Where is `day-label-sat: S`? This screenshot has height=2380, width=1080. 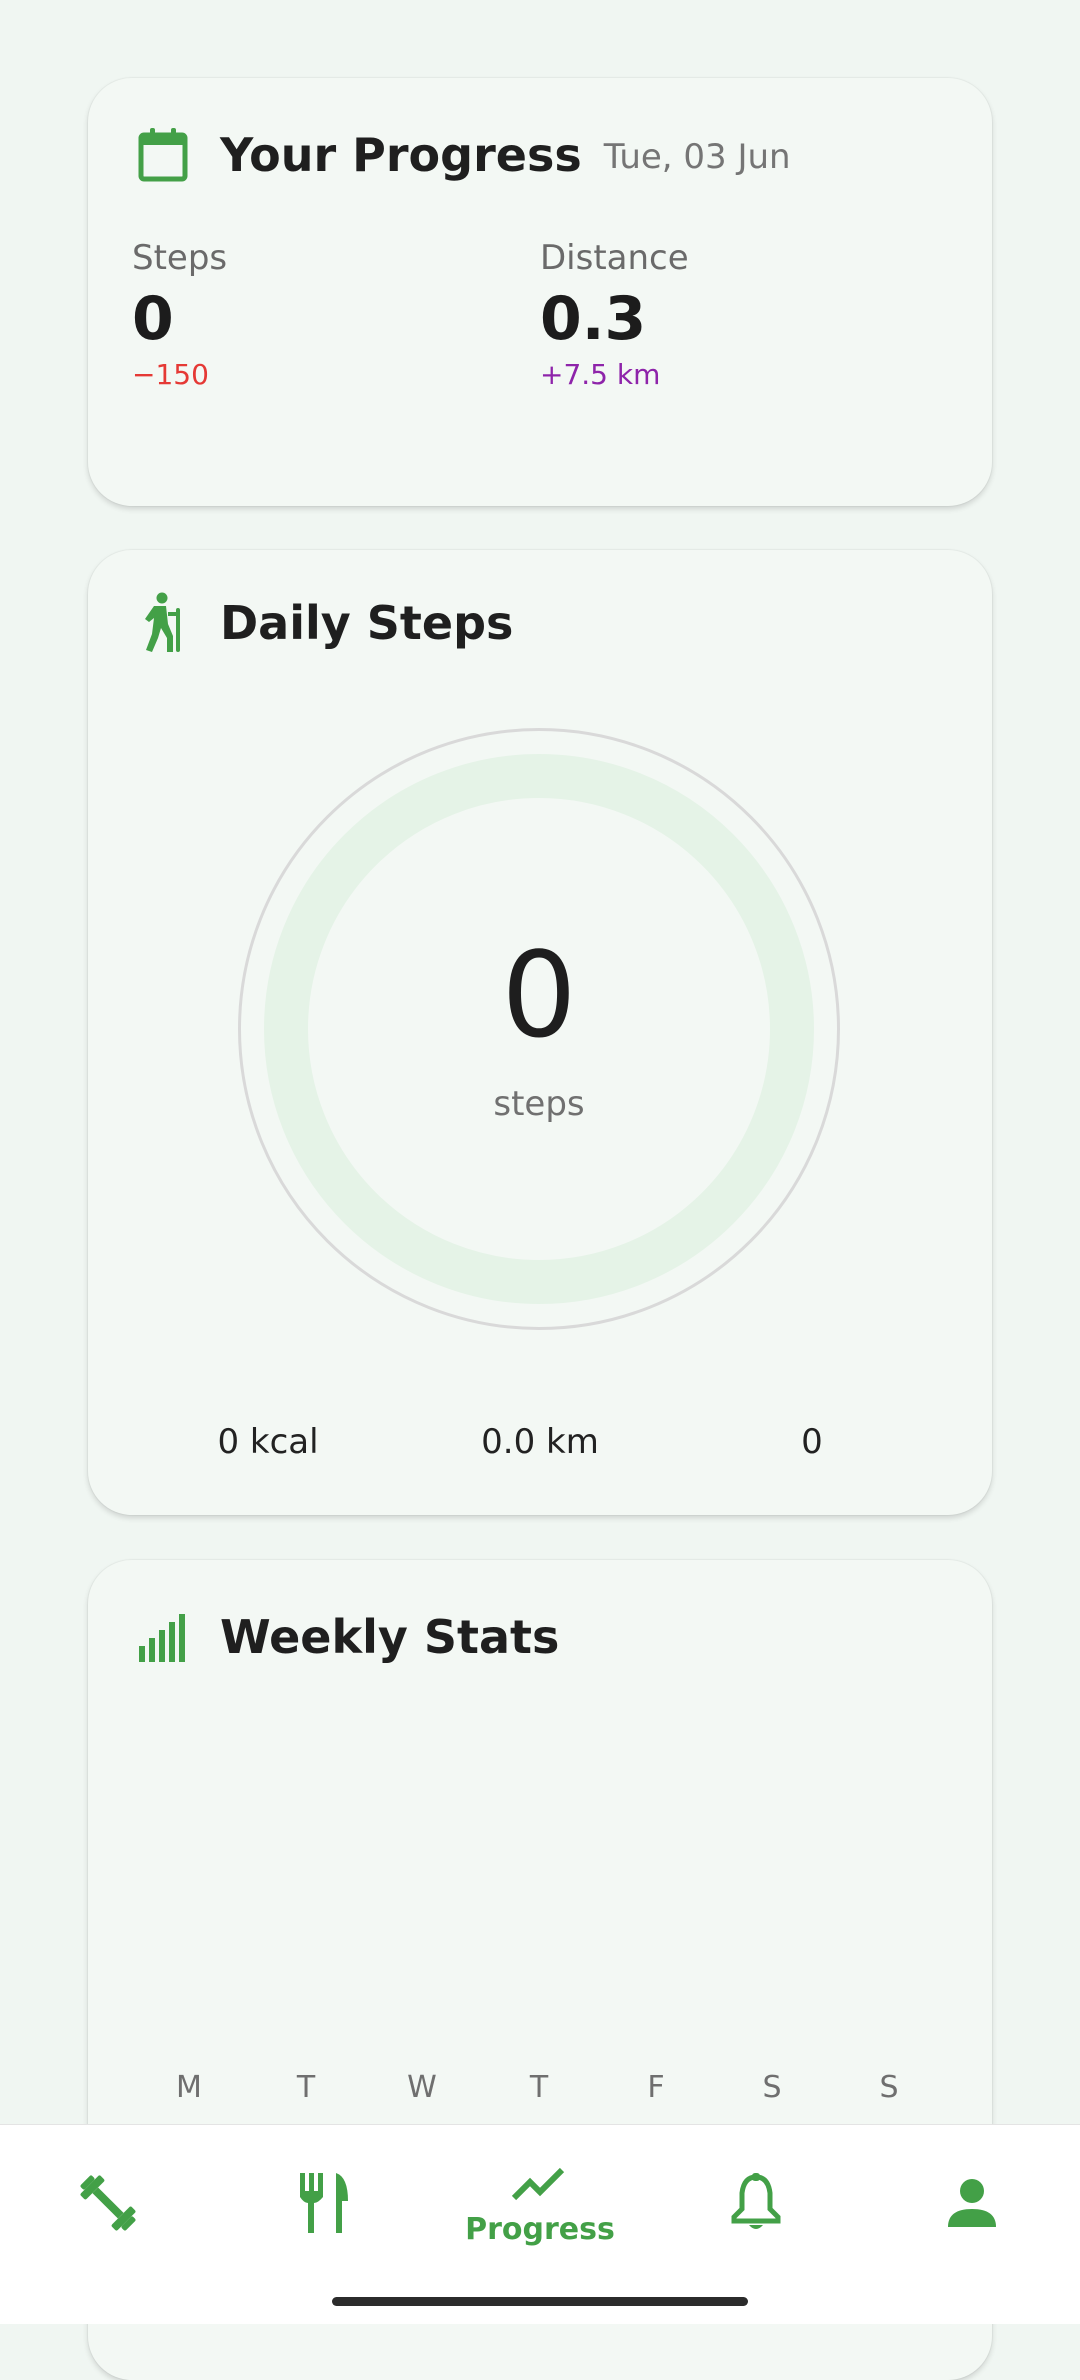
day-label-sat: S is located at coordinates (772, 2087).